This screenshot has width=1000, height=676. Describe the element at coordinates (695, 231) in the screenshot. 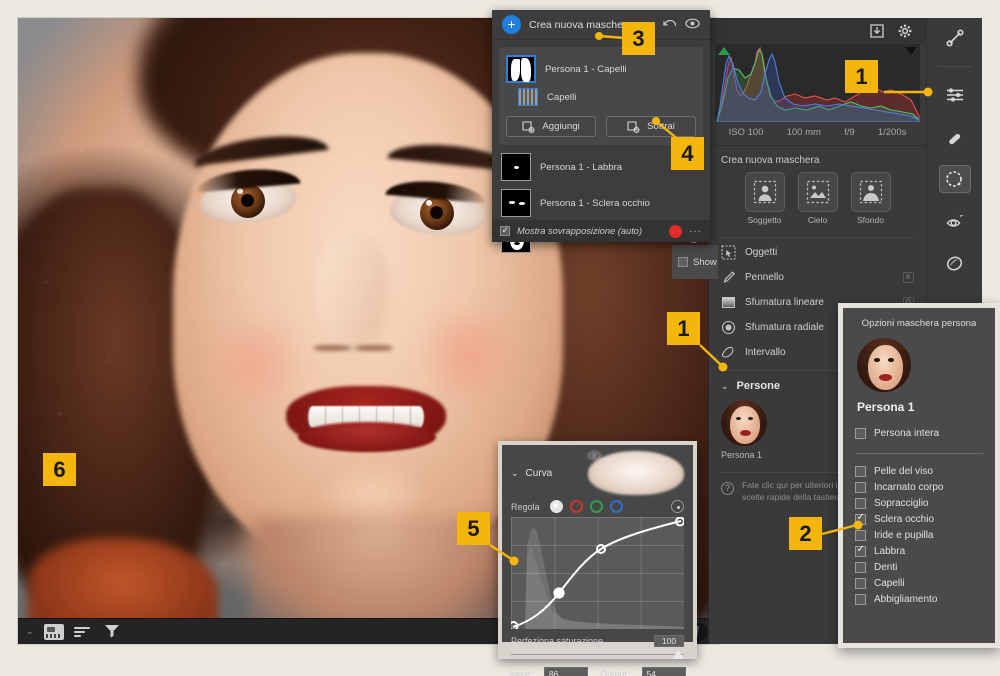

I see `overlay-menu-icon: ···` at that location.